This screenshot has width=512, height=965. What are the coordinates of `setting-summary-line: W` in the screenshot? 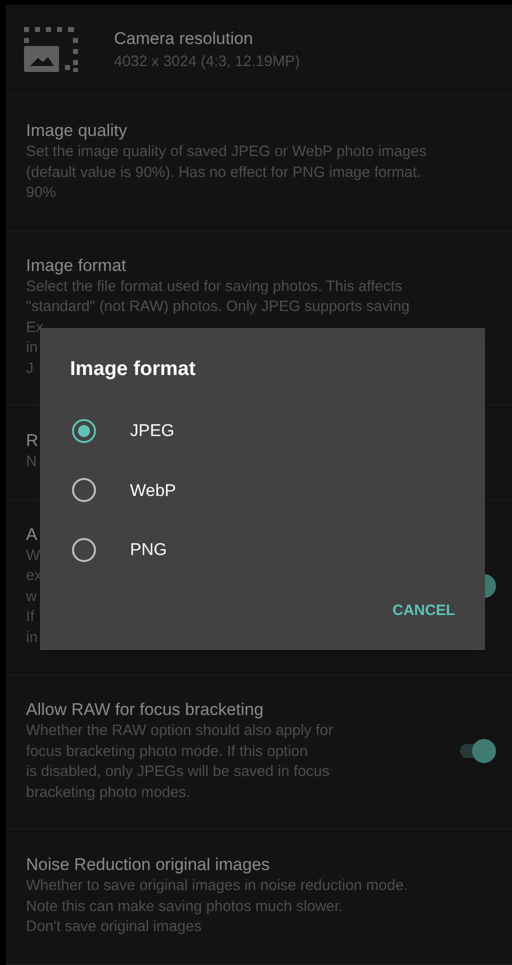 It's located at (33, 556).